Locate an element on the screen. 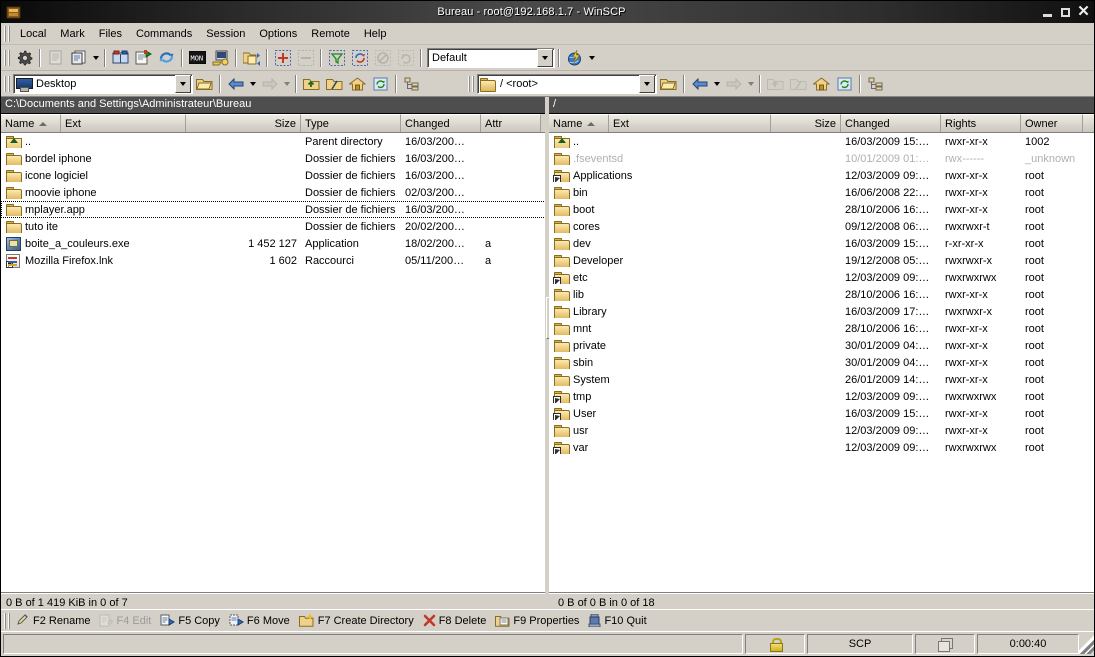 This screenshot has height=657, width=1095. new-session-icon is located at coordinates (55, 58).